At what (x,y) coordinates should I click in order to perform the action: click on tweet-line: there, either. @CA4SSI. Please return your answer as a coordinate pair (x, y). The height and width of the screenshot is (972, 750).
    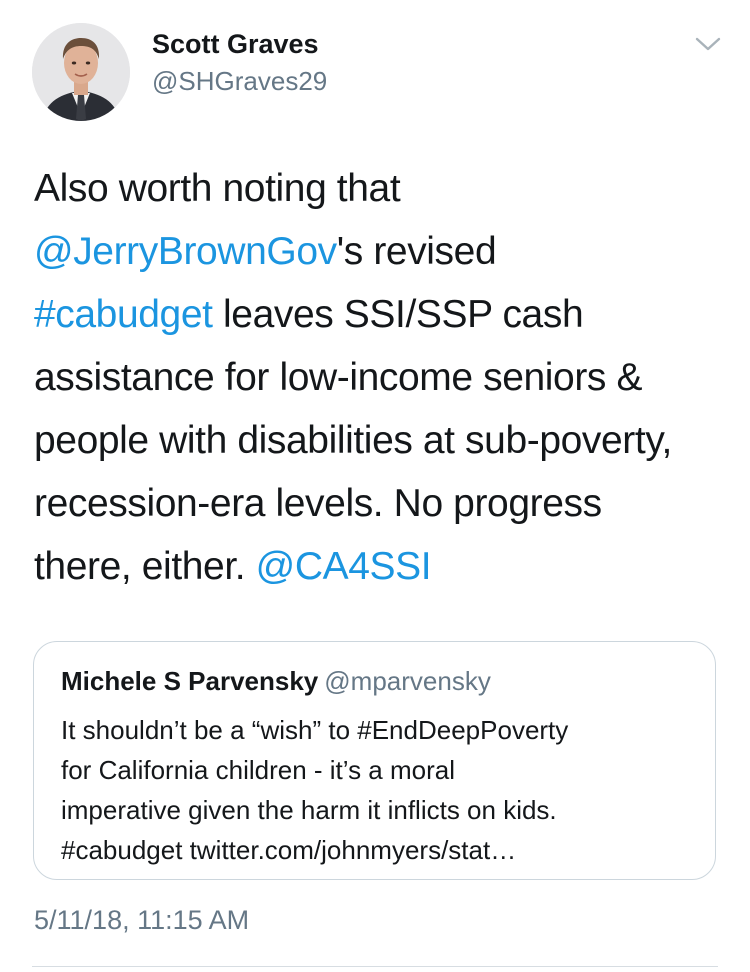
    Looking at the image, I should click on (384, 566).